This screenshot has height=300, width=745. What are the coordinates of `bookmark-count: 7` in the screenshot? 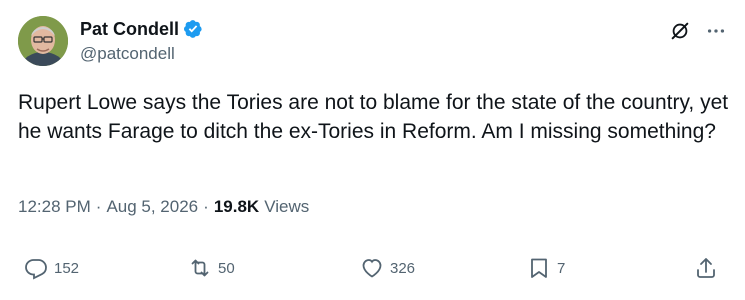 It's located at (561, 268).